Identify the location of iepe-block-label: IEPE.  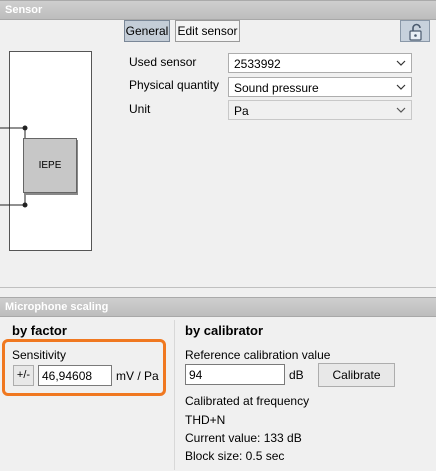
(50, 165).